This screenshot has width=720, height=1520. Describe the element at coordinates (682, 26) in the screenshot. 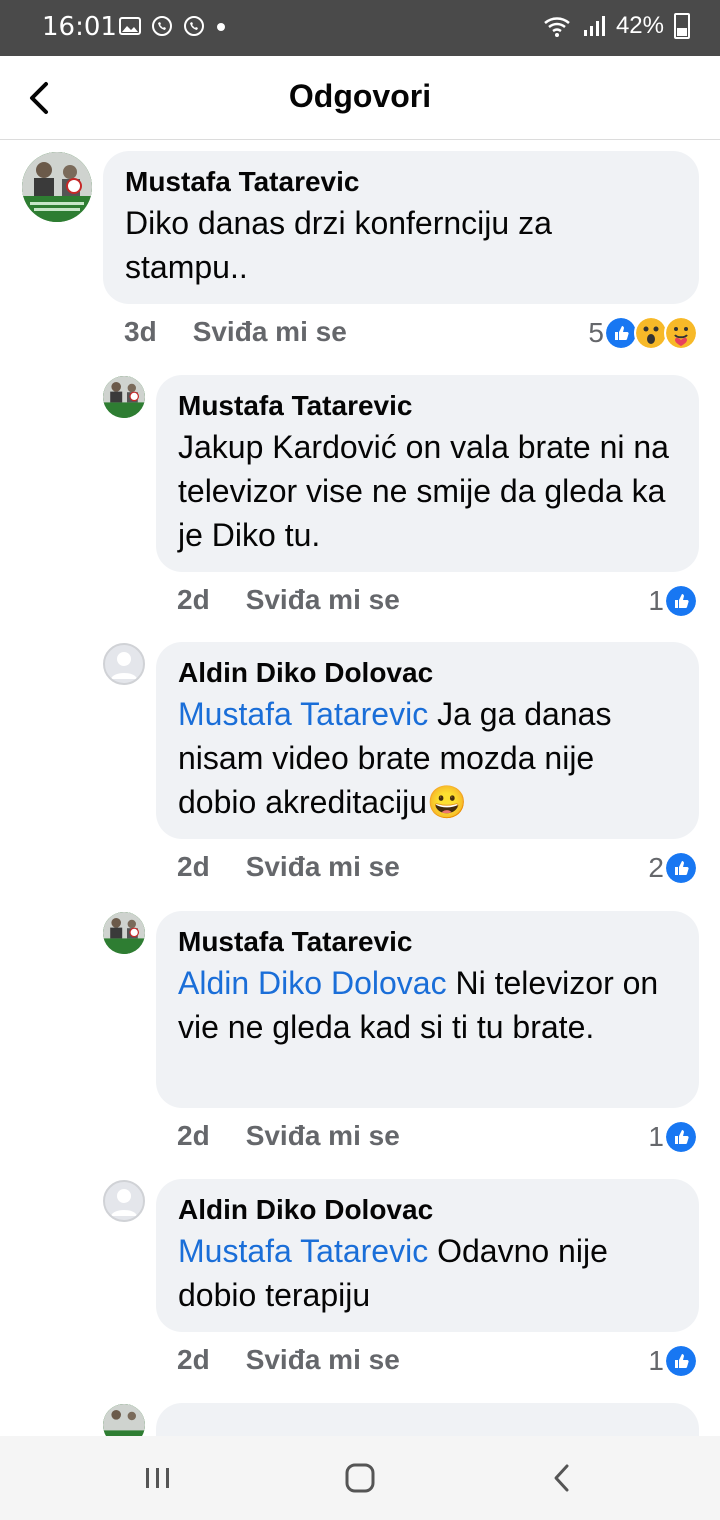

I see `battery-icon` at that location.